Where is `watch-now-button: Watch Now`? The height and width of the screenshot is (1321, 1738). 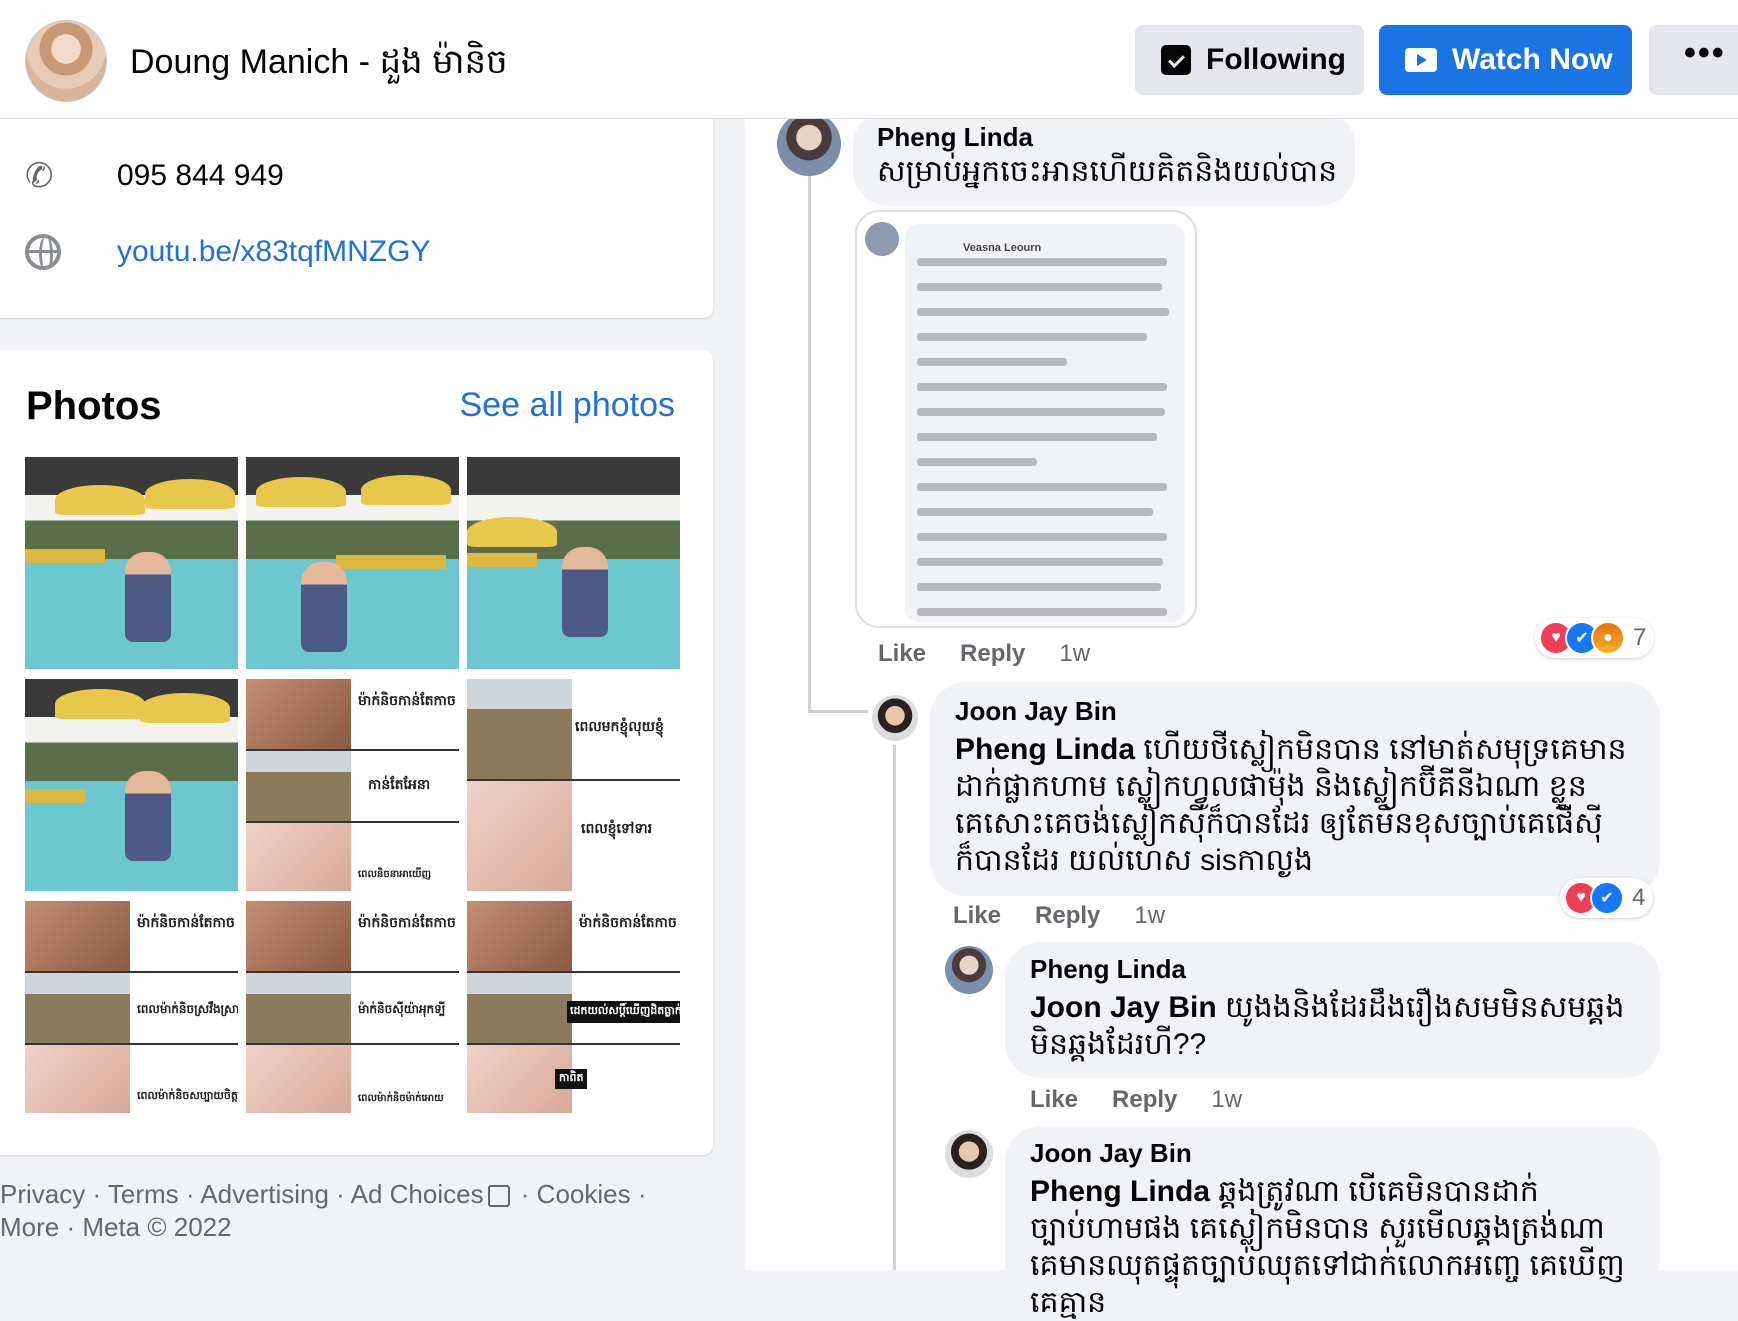 watch-now-button: Watch Now is located at coordinates (1505, 60).